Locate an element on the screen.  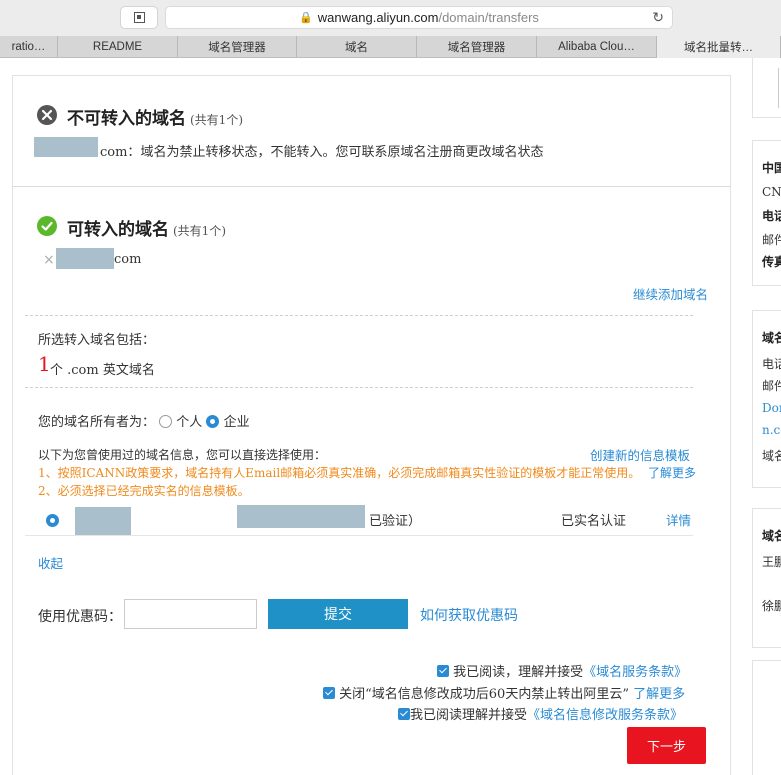
url-path: /domain/transfers is located at coordinates (488, 17).